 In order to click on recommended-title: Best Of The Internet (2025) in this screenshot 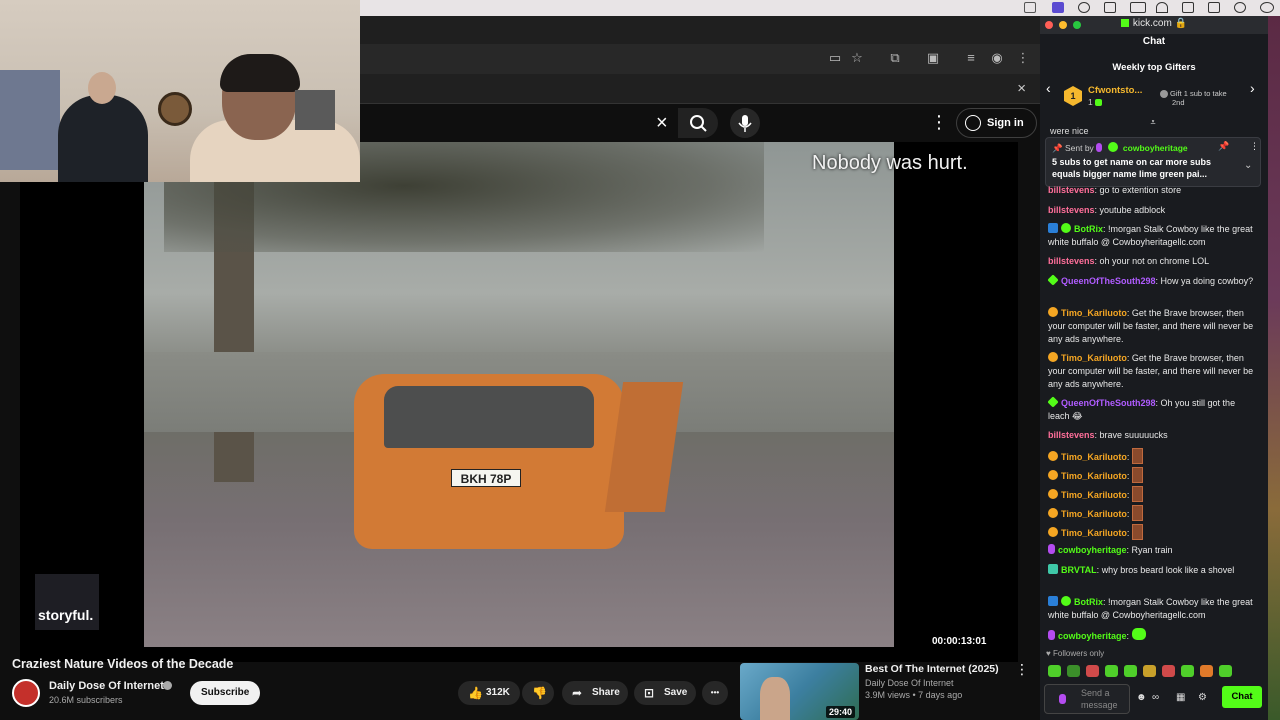, I will do `click(932, 669)`.